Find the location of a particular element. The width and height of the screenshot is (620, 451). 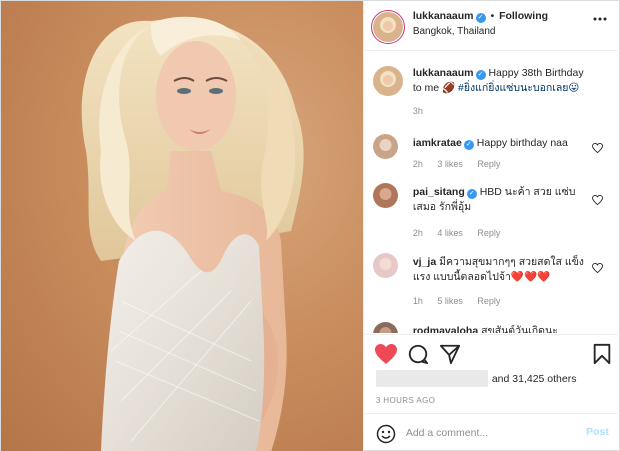

bookmark-icon is located at coordinates (602, 354).